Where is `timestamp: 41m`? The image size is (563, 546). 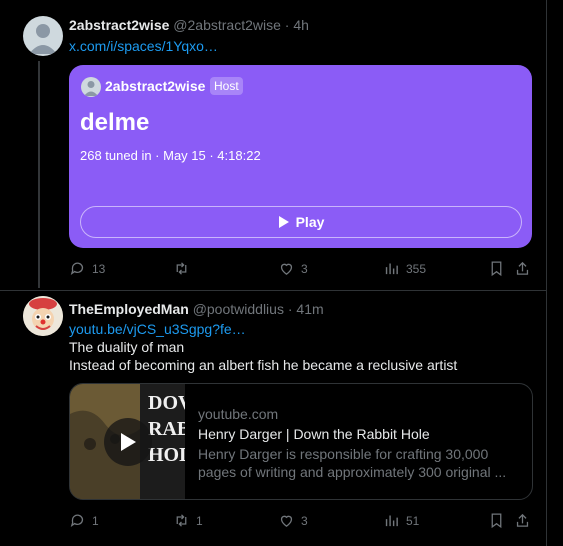
timestamp: 41m is located at coordinates (309, 309).